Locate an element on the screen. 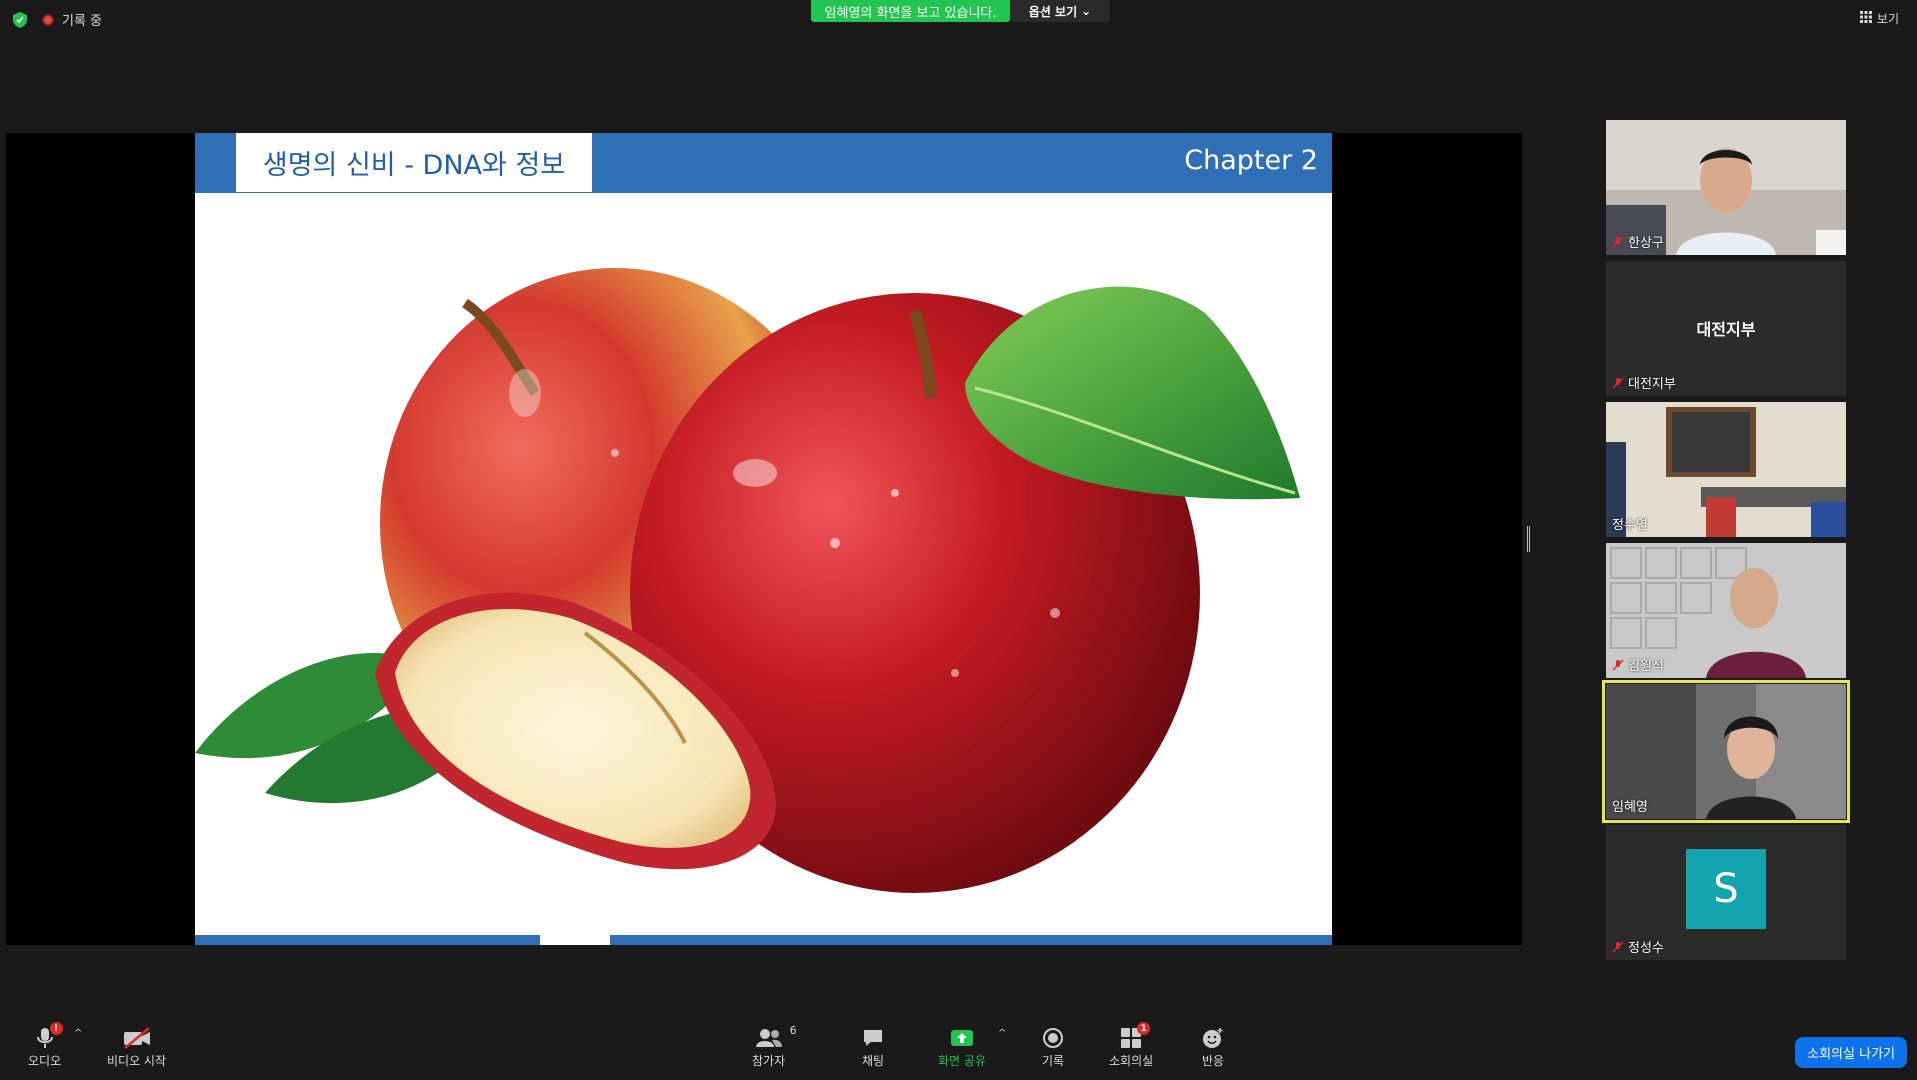 This screenshot has height=1080, width=1917. participants-button: 6 참가자 is located at coordinates (774, 1046).